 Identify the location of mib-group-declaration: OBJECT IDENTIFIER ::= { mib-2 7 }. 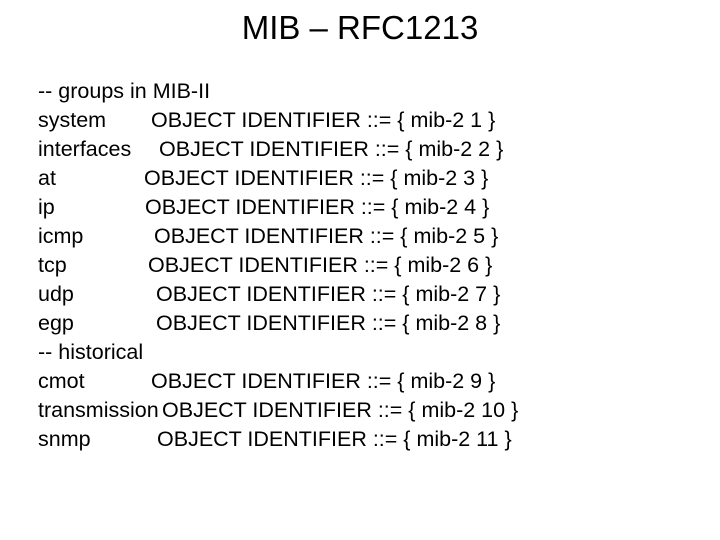
(328, 294).